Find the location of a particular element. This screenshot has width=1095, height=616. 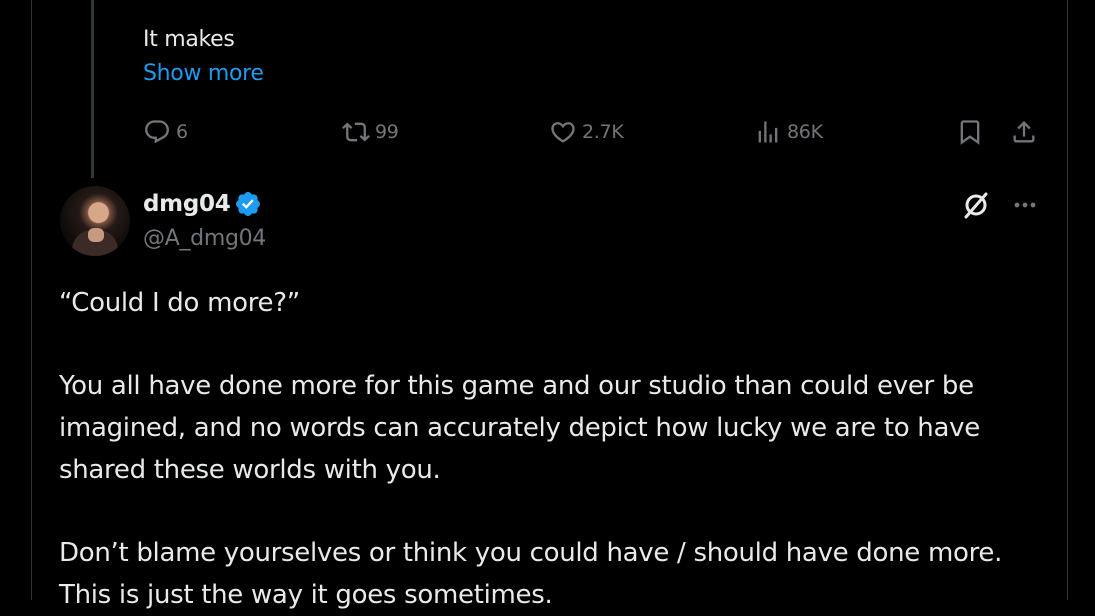

more-icon is located at coordinates (1025, 205).